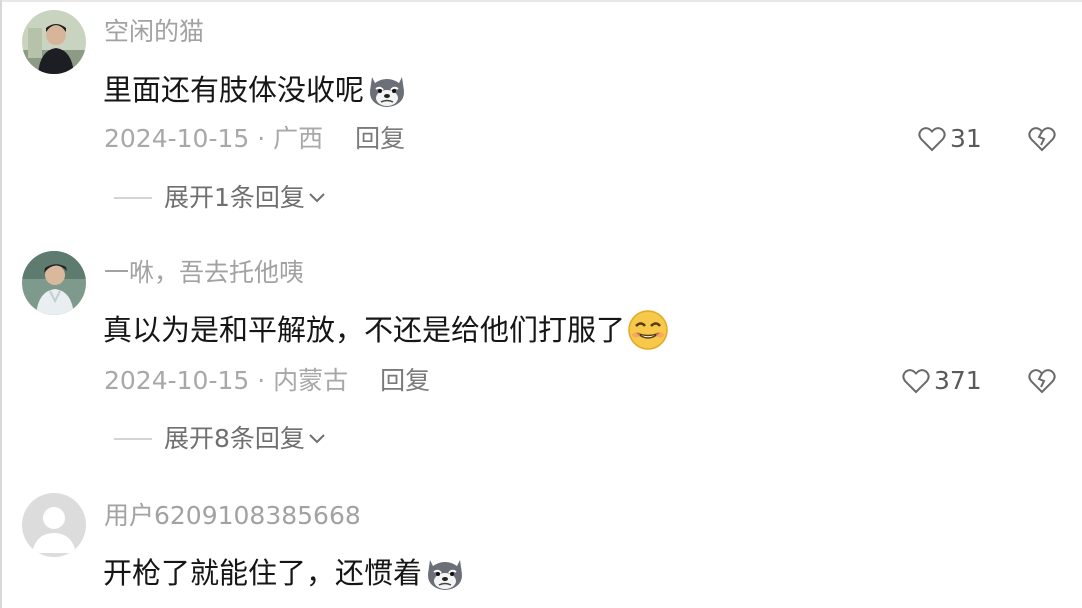 The height and width of the screenshot is (608, 1082). Describe the element at coordinates (234, 197) in the screenshot. I see `expand-replies-label: 展开1条回复` at that location.